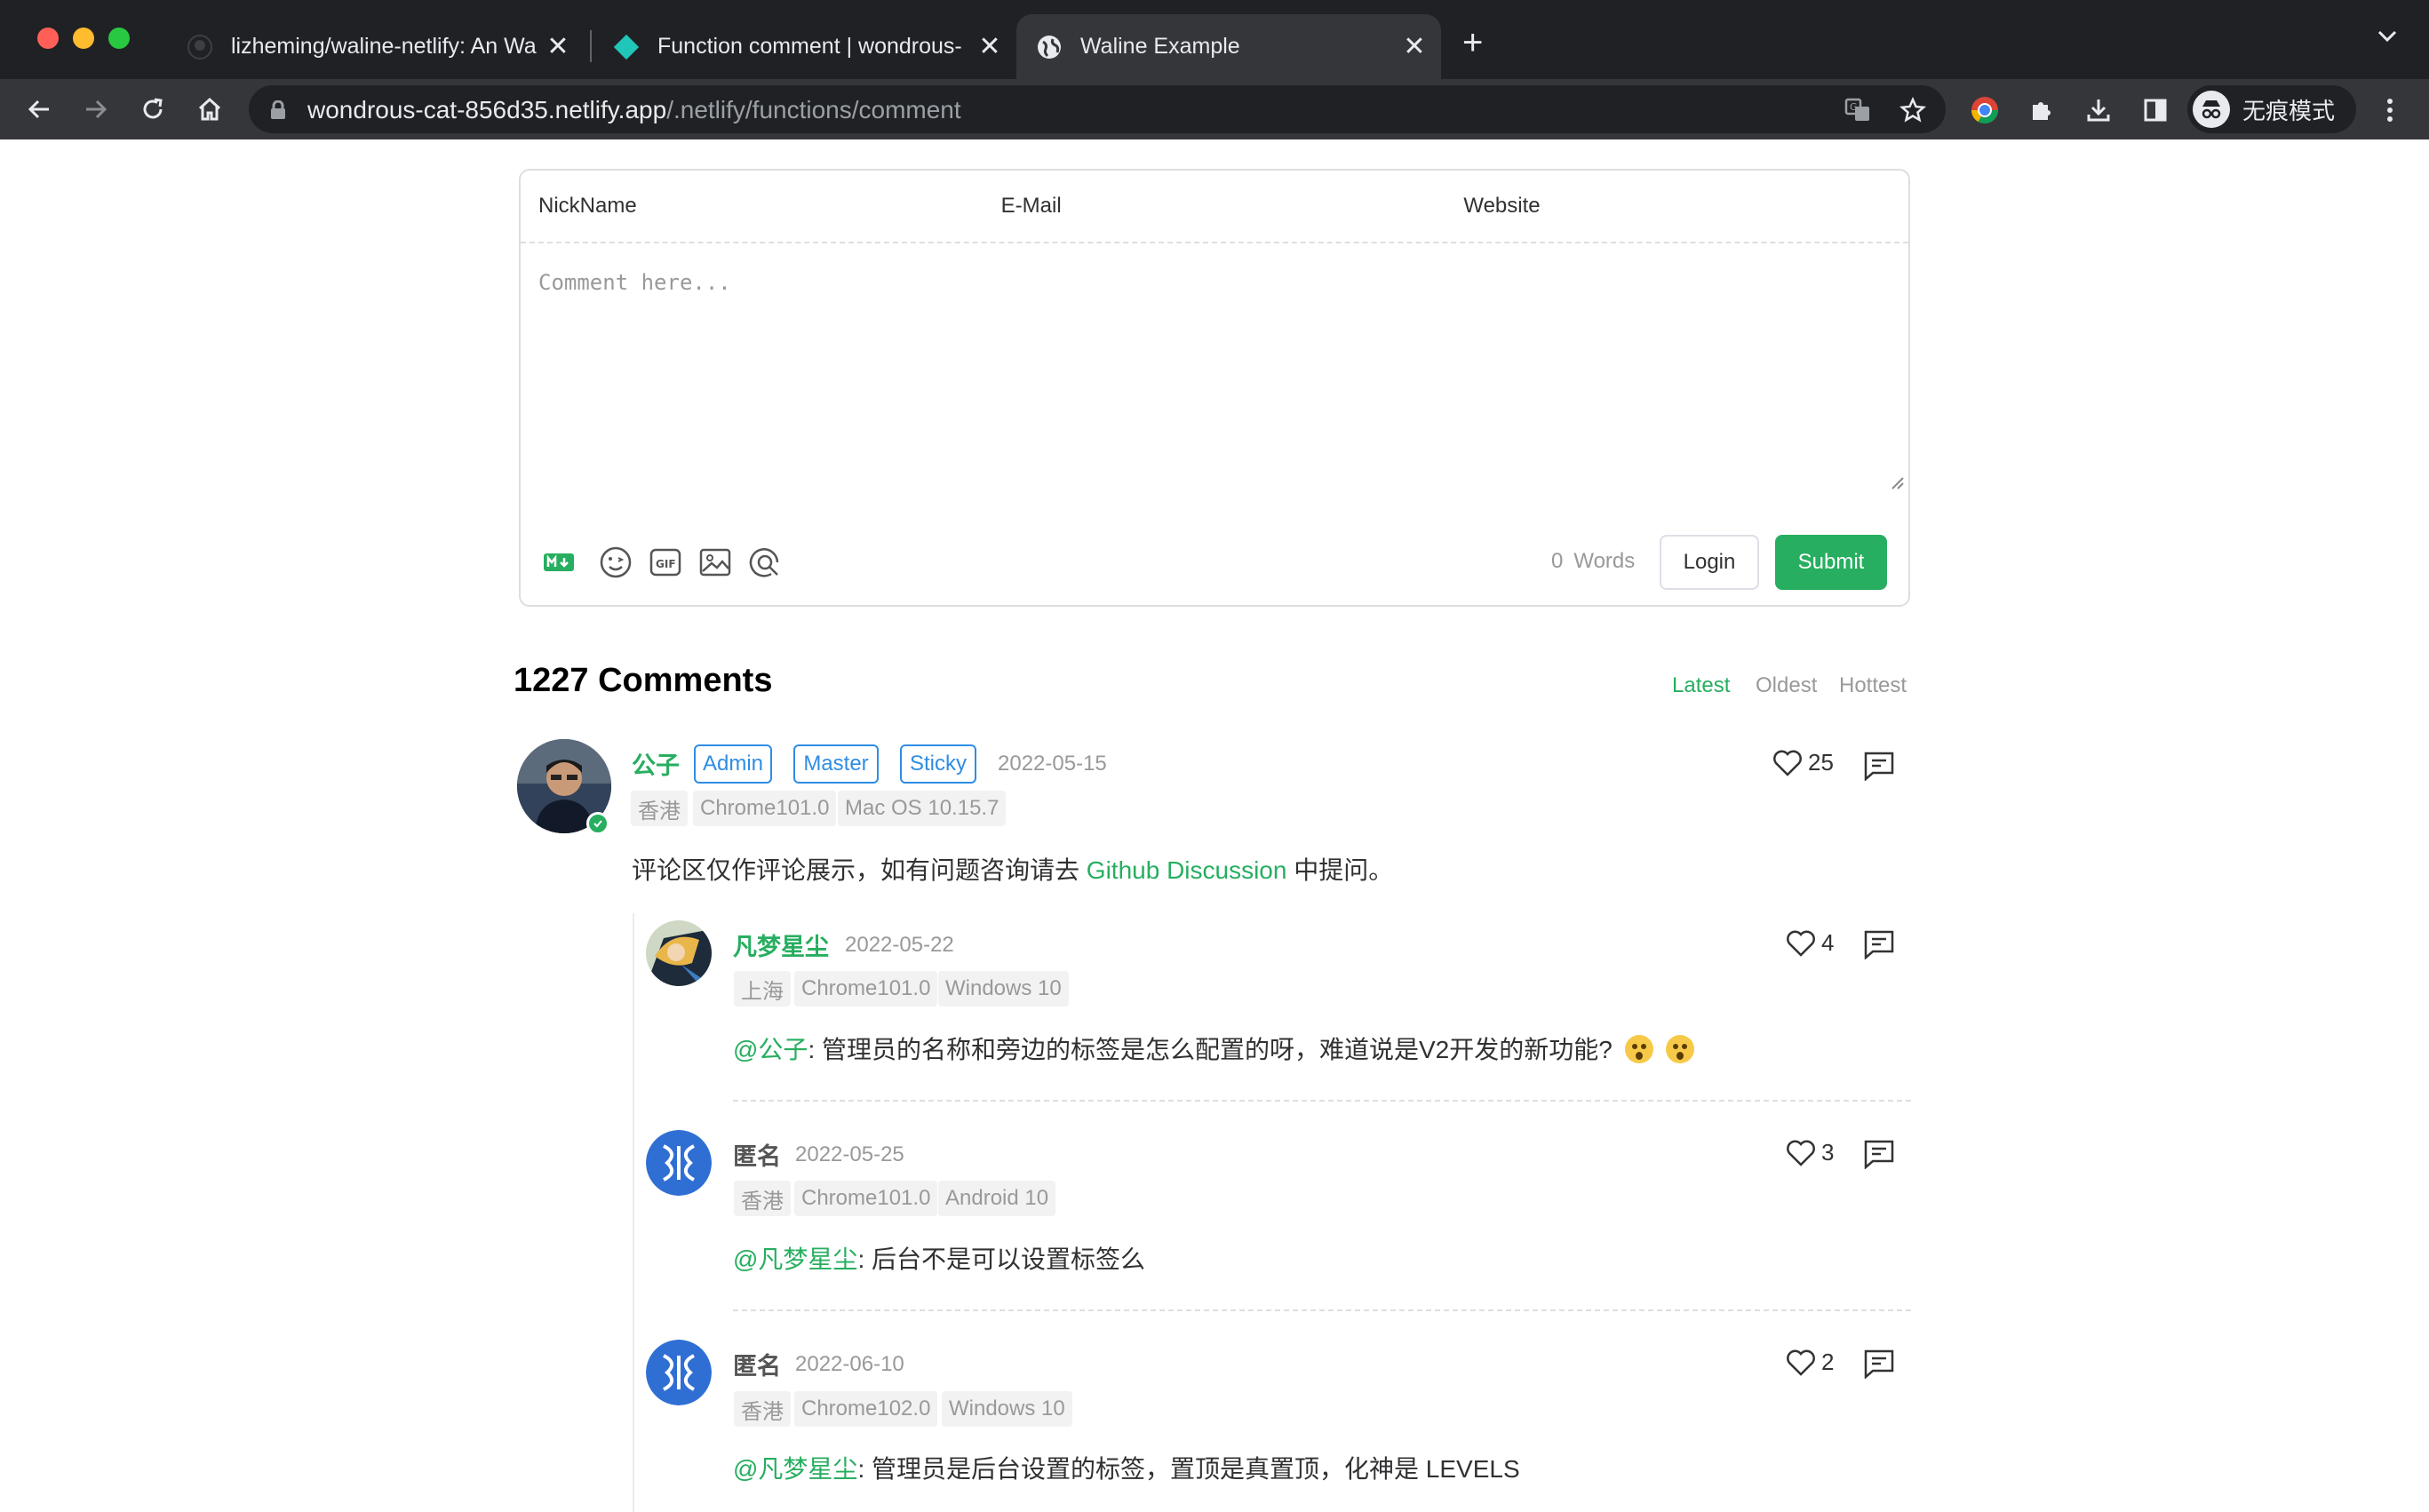 This screenshot has height=1512, width=2429. I want to click on reload-icon, so click(152, 109).